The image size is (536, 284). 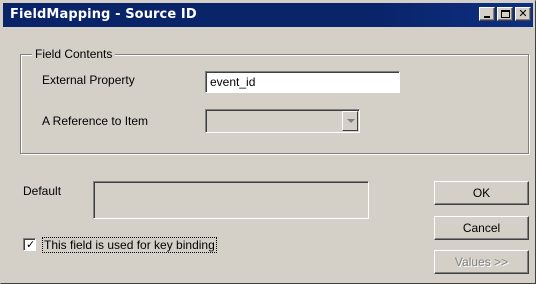 I want to click on reference-to-item-label: A Reference to Item, so click(x=95, y=121).